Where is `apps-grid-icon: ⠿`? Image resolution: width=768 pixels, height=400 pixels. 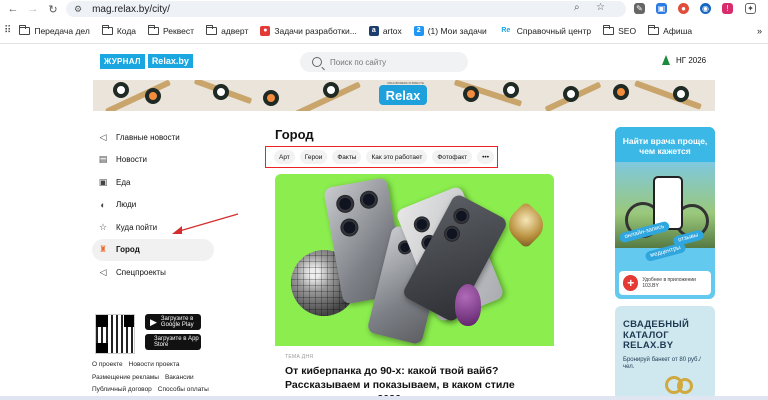
apps-grid-icon: ⠿ is located at coordinates (7, 30).